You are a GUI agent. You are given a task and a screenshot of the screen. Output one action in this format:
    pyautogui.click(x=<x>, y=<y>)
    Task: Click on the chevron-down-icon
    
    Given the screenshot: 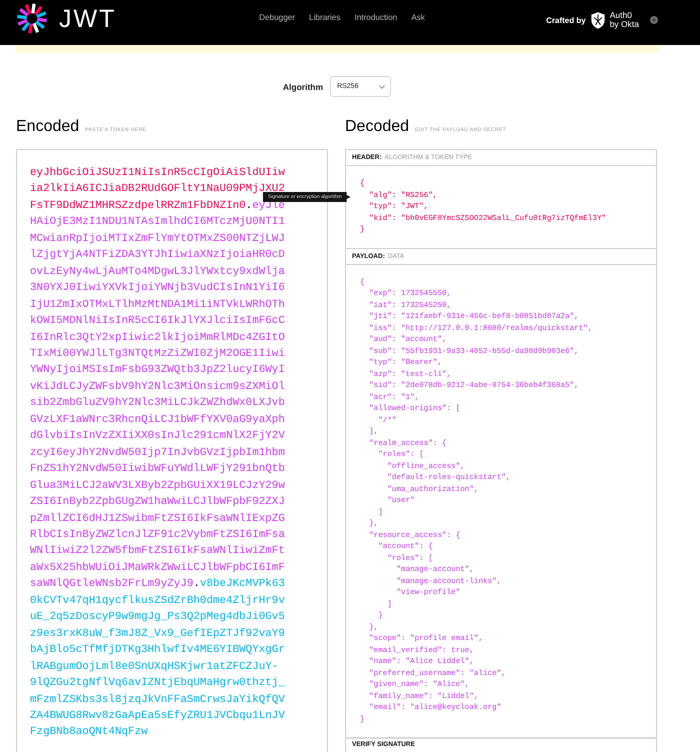 What is the action you would take?
    pyautogui.click(x=382, y=86)
    